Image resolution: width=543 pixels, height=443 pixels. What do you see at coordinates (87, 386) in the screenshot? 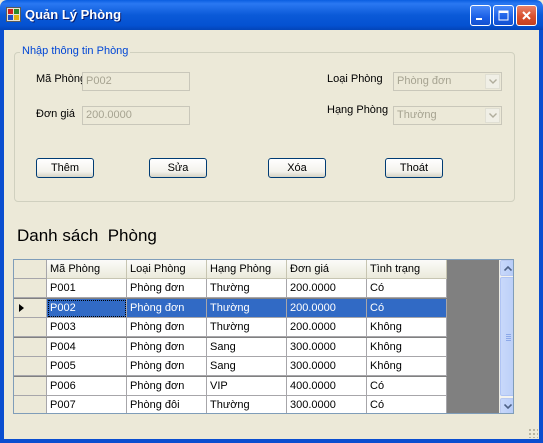
I see `table-cell: P006` at bounding box center [87, 386].